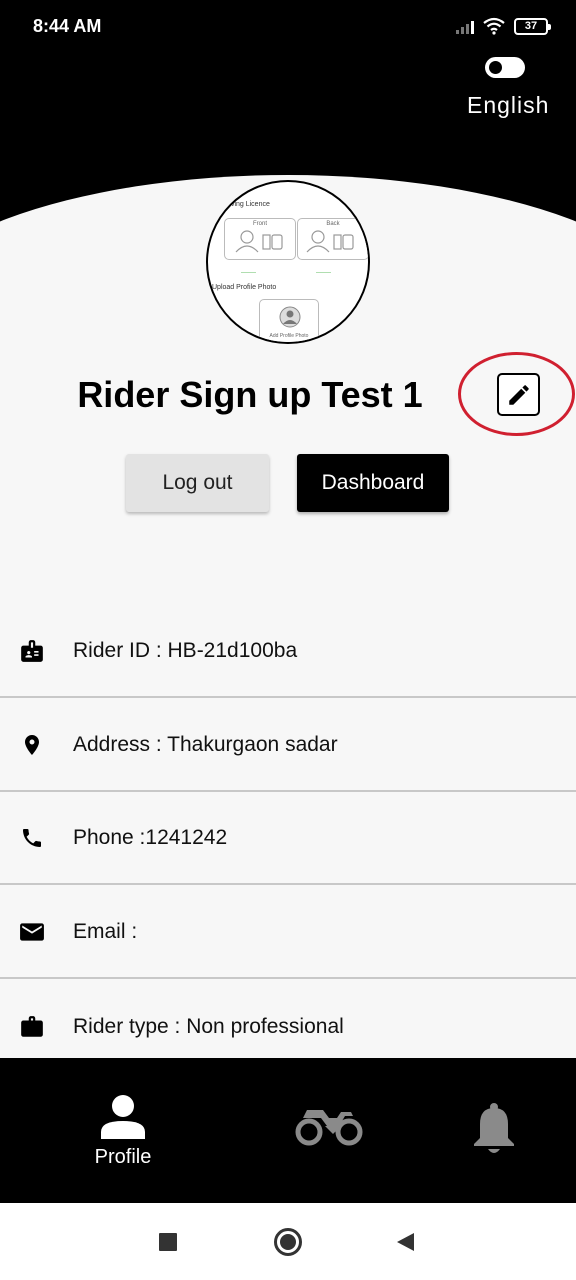  I want to click on info-row-address: Address : Thakurgaon sadar, so click(288, 745).